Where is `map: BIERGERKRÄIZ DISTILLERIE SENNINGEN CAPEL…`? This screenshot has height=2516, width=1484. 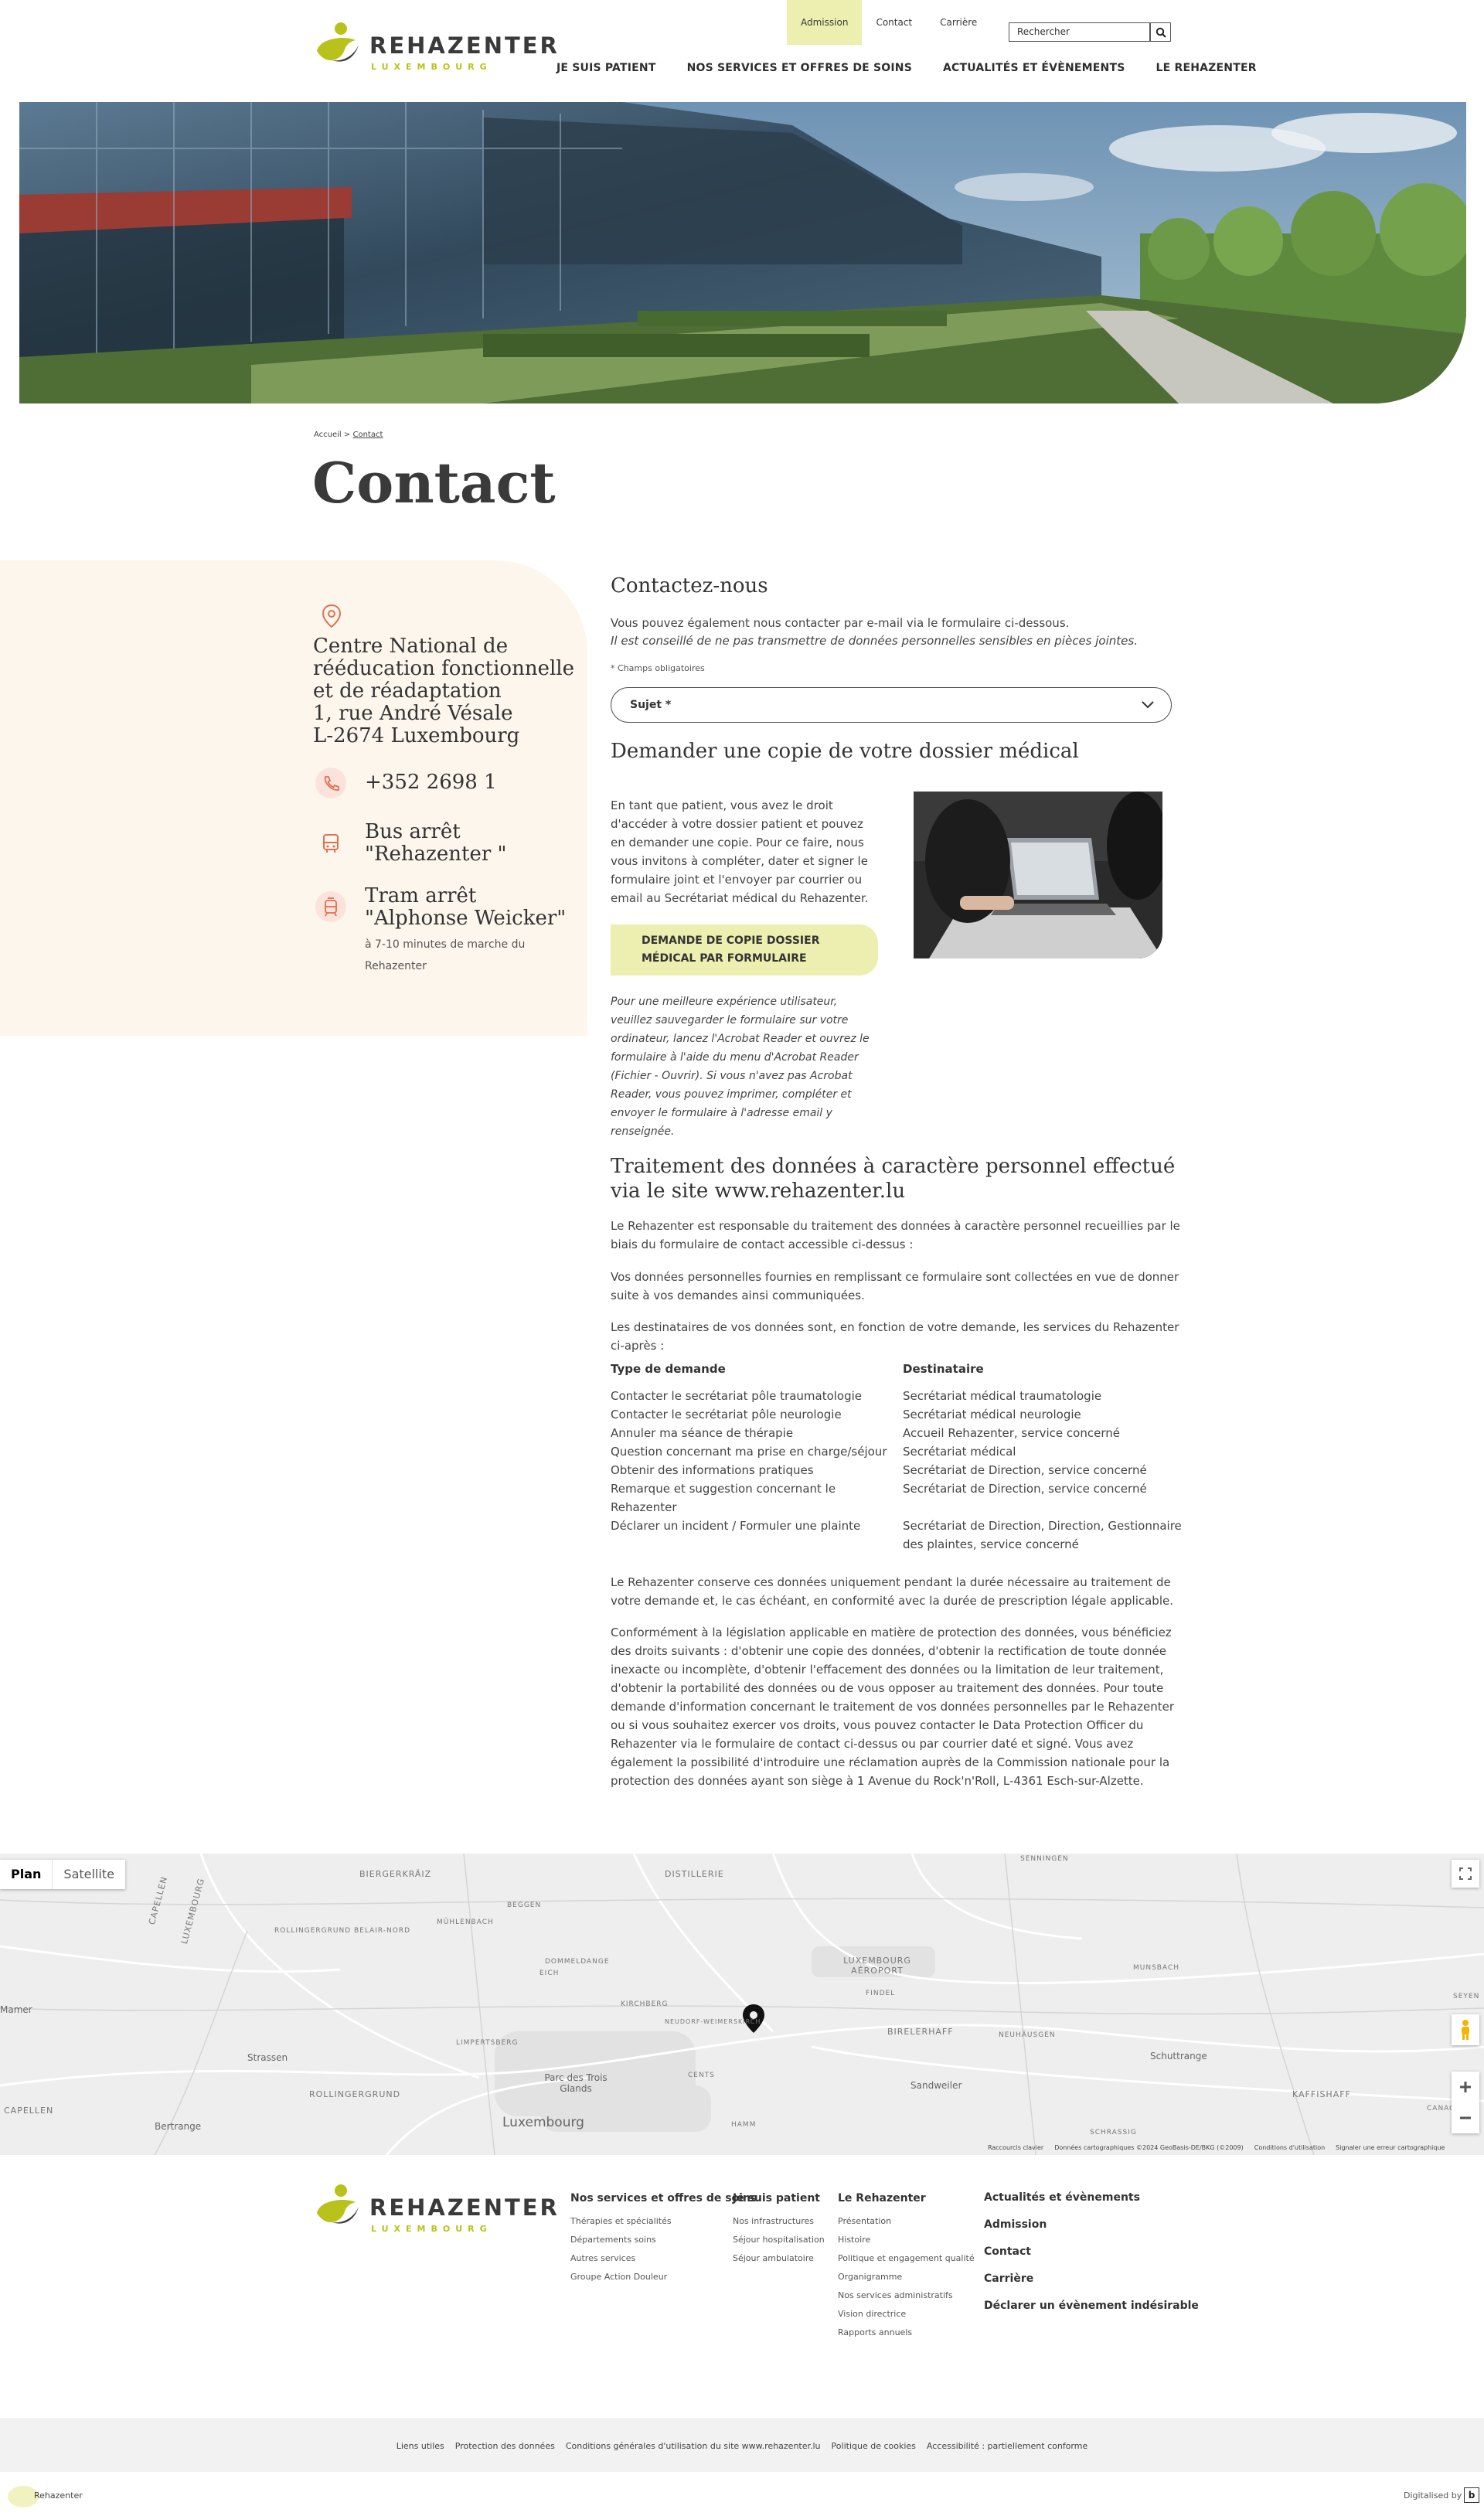 map: BIERGERKRÄIZ DISTILLERIE SENNINGEN CAPEL… is located at coordinates (742, 2004).